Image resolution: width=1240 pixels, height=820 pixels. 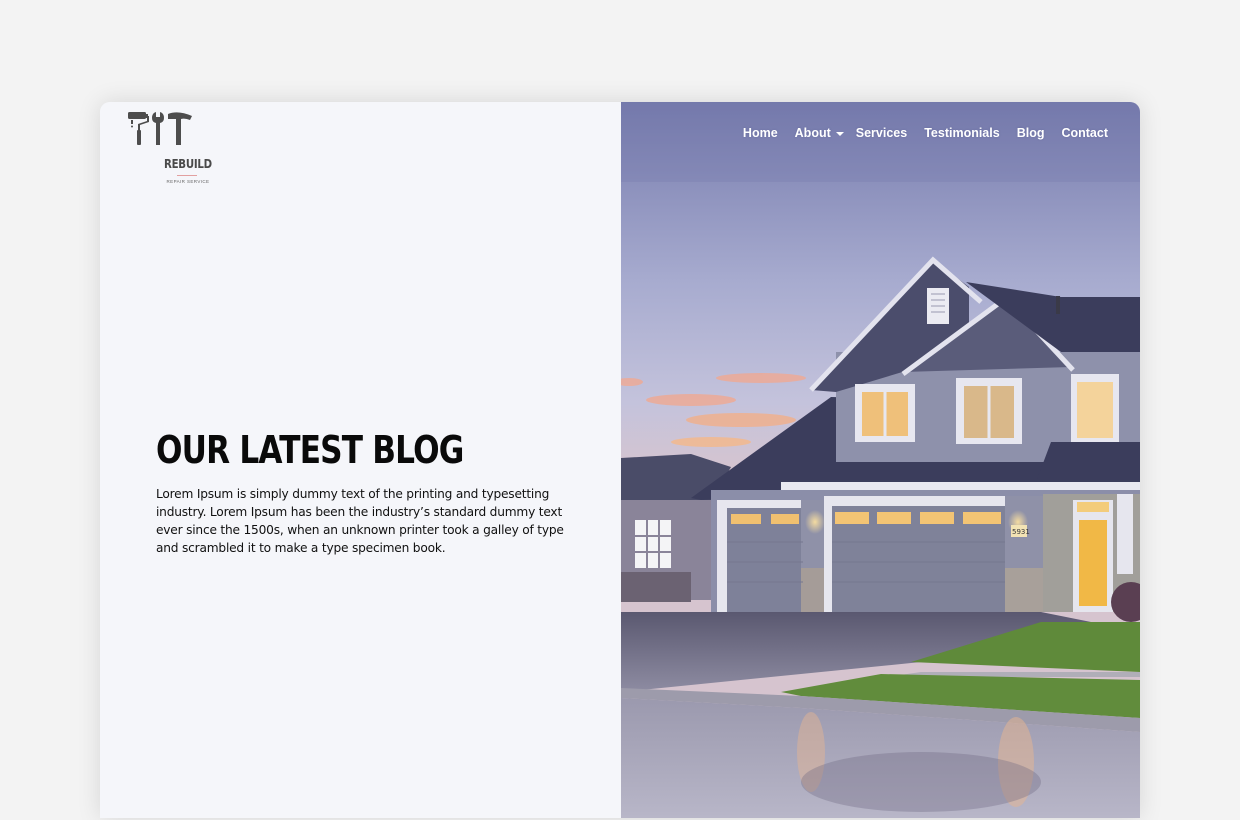 I want to click on nav-contact-label: Contact, so click(x=1084, y=133).